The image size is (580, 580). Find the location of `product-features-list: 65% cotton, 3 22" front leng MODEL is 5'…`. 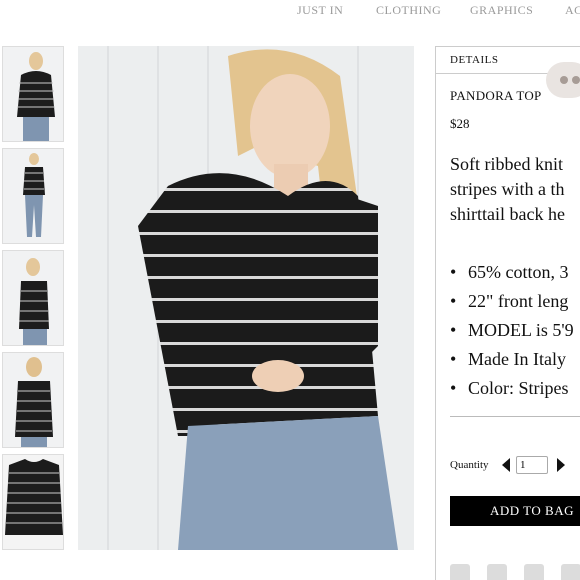

product-features-list: 65% cotton, 3 22" front leng MODEL is 5'… is located at coordinates (515, 330).